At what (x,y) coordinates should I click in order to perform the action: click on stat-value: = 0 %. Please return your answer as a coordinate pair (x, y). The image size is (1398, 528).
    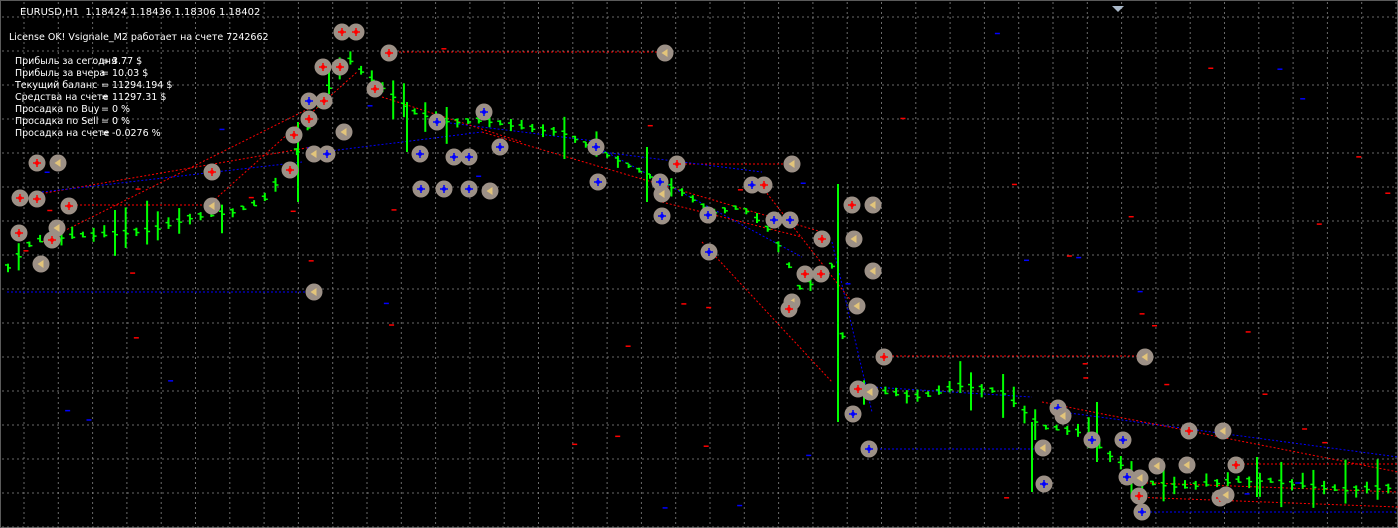
    Looking at the image, I should click on (116, 121).